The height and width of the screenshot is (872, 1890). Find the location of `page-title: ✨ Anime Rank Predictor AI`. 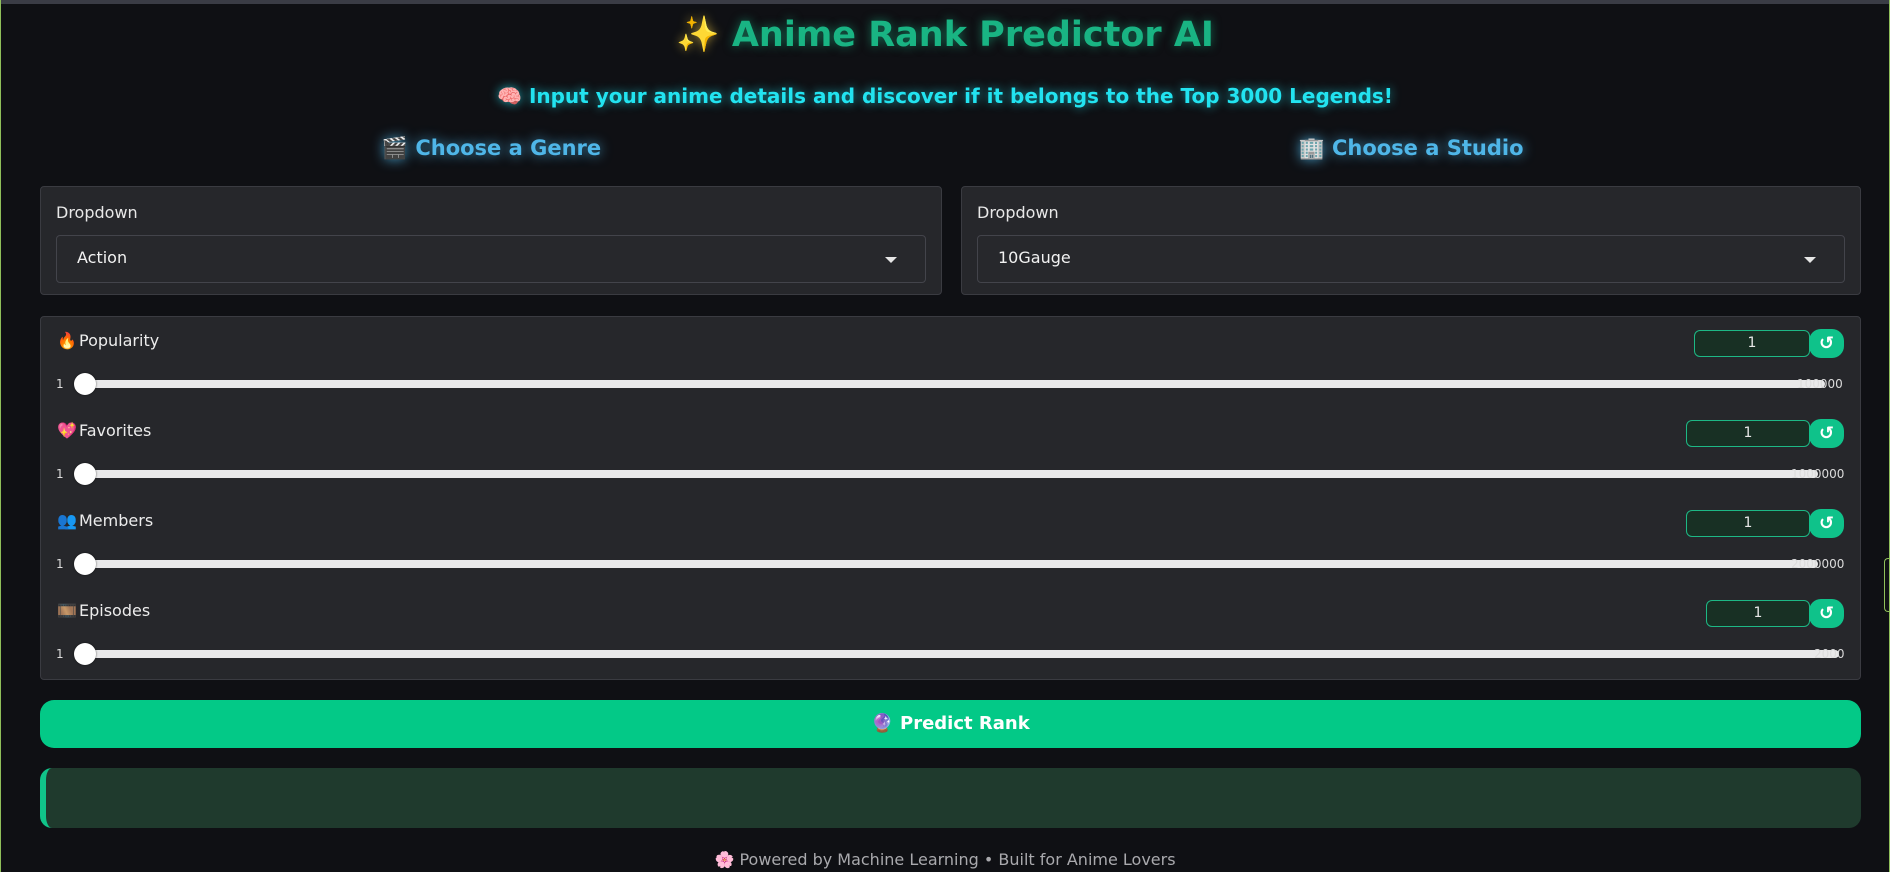

page-title: ✨ Anime Rank Predictor AI is located at coordinates (945, 34).